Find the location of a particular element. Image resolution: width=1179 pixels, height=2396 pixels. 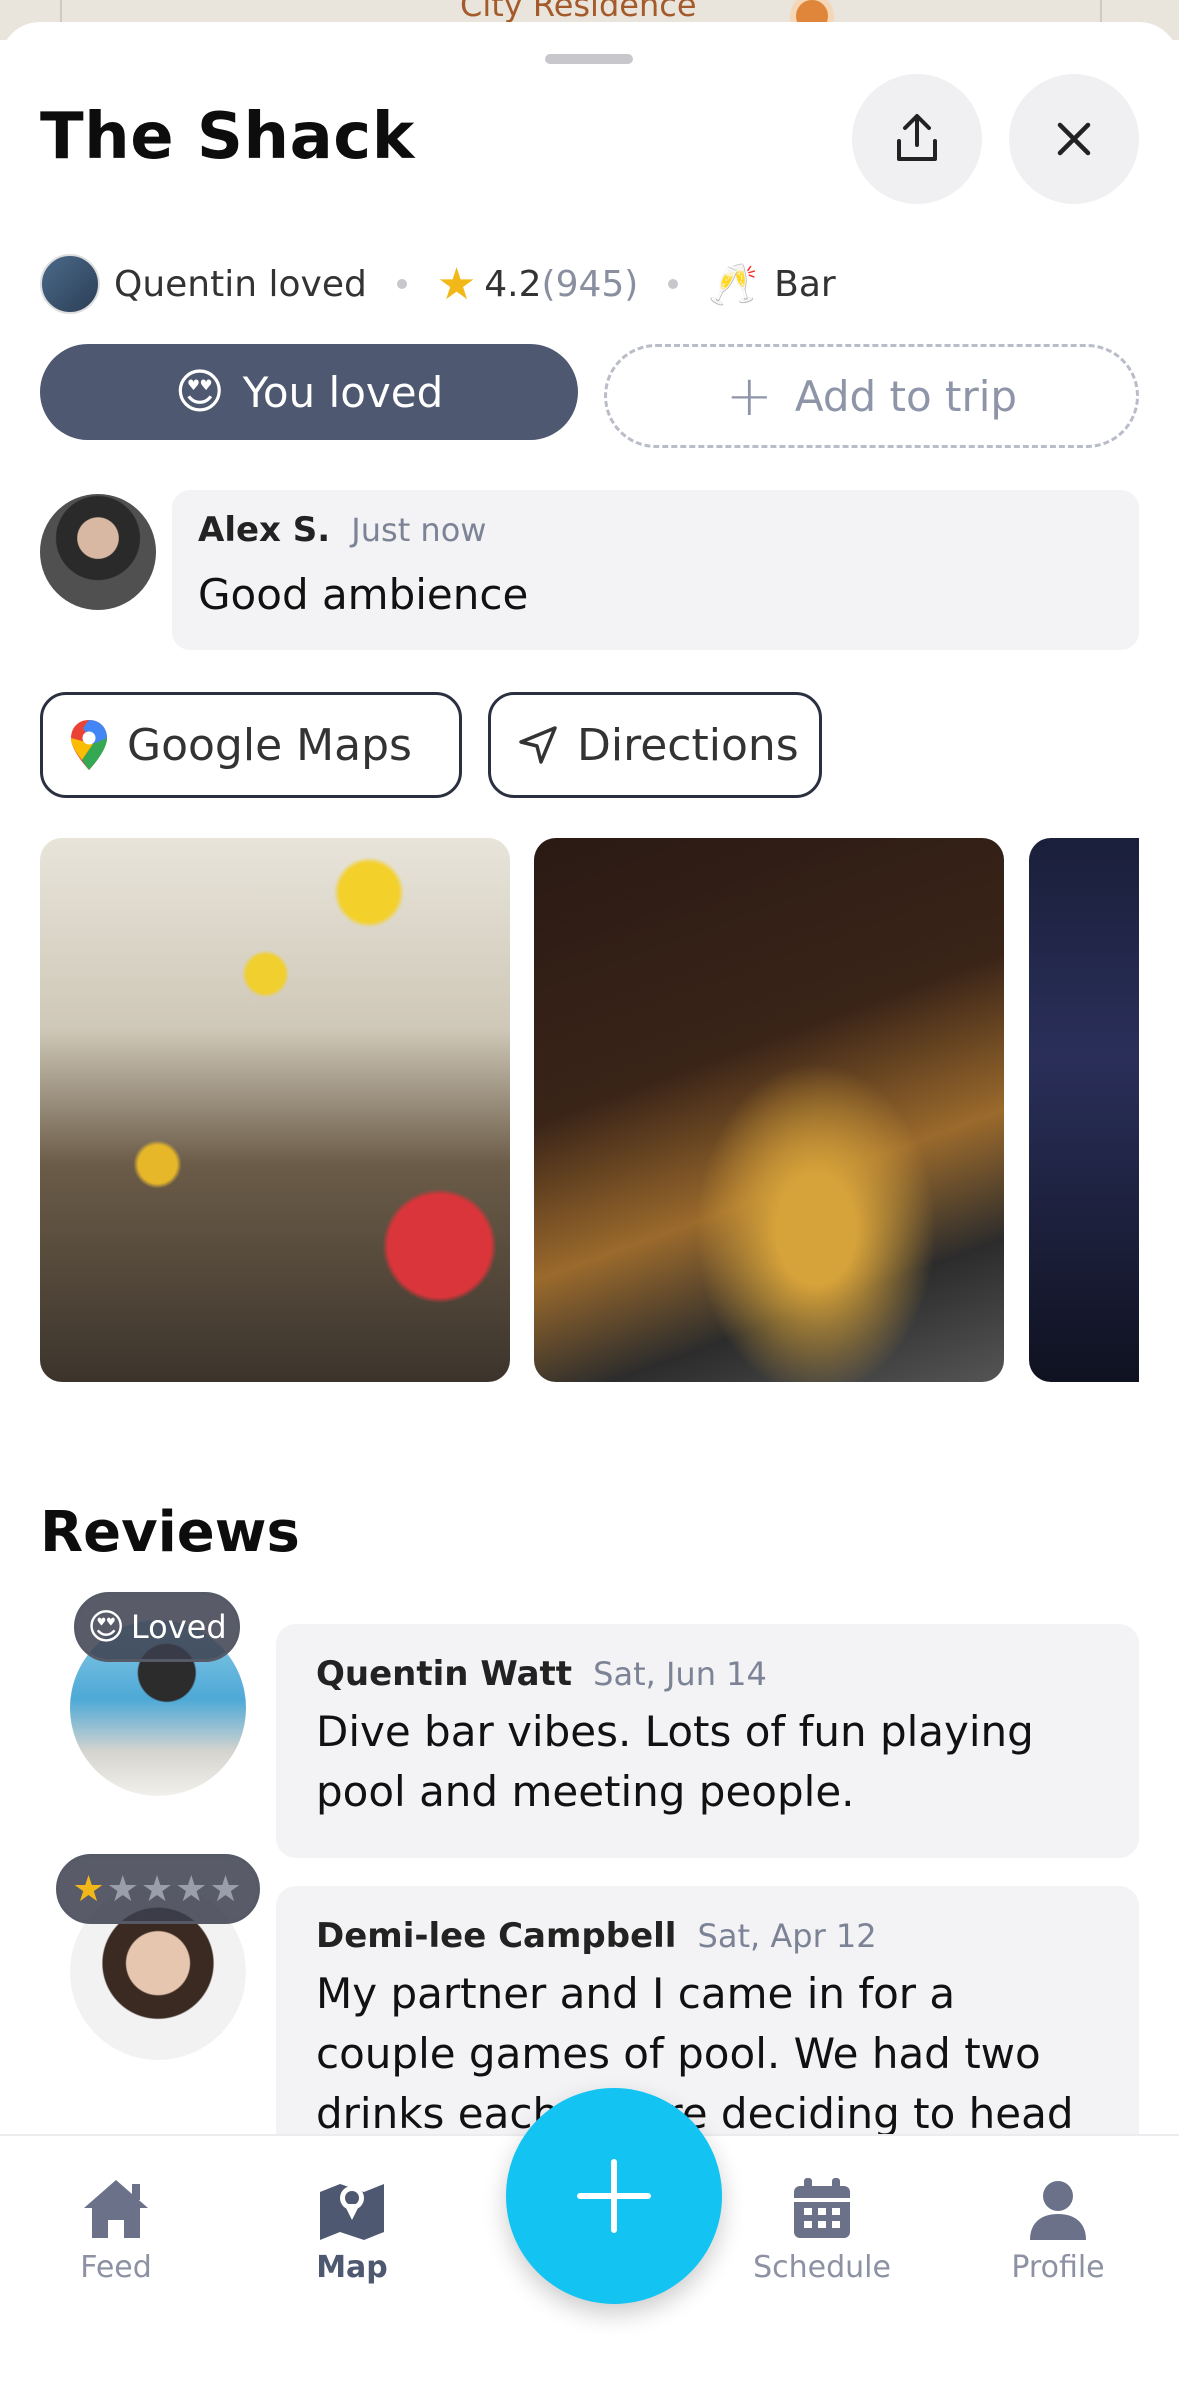

place-meta: Quentin loved ★ 4.2 (945) 🥂 Bar is located at coordinates (438, 284).